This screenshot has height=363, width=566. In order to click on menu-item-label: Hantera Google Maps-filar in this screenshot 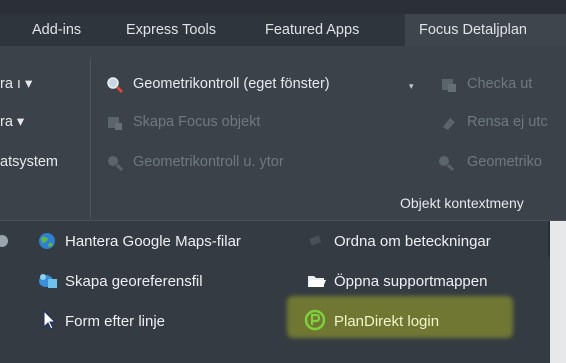, I will do `click(153, 241)`.